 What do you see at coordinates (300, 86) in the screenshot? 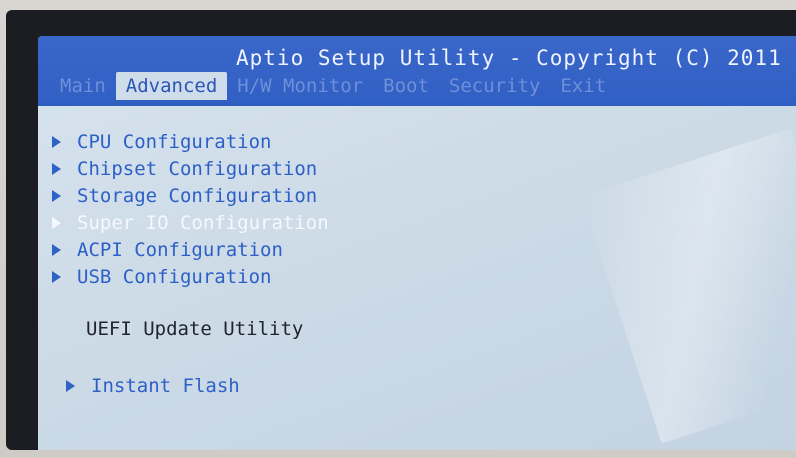
I see `tab-hw-monitor: H/W Monitor` at bounding box center [300, 86].